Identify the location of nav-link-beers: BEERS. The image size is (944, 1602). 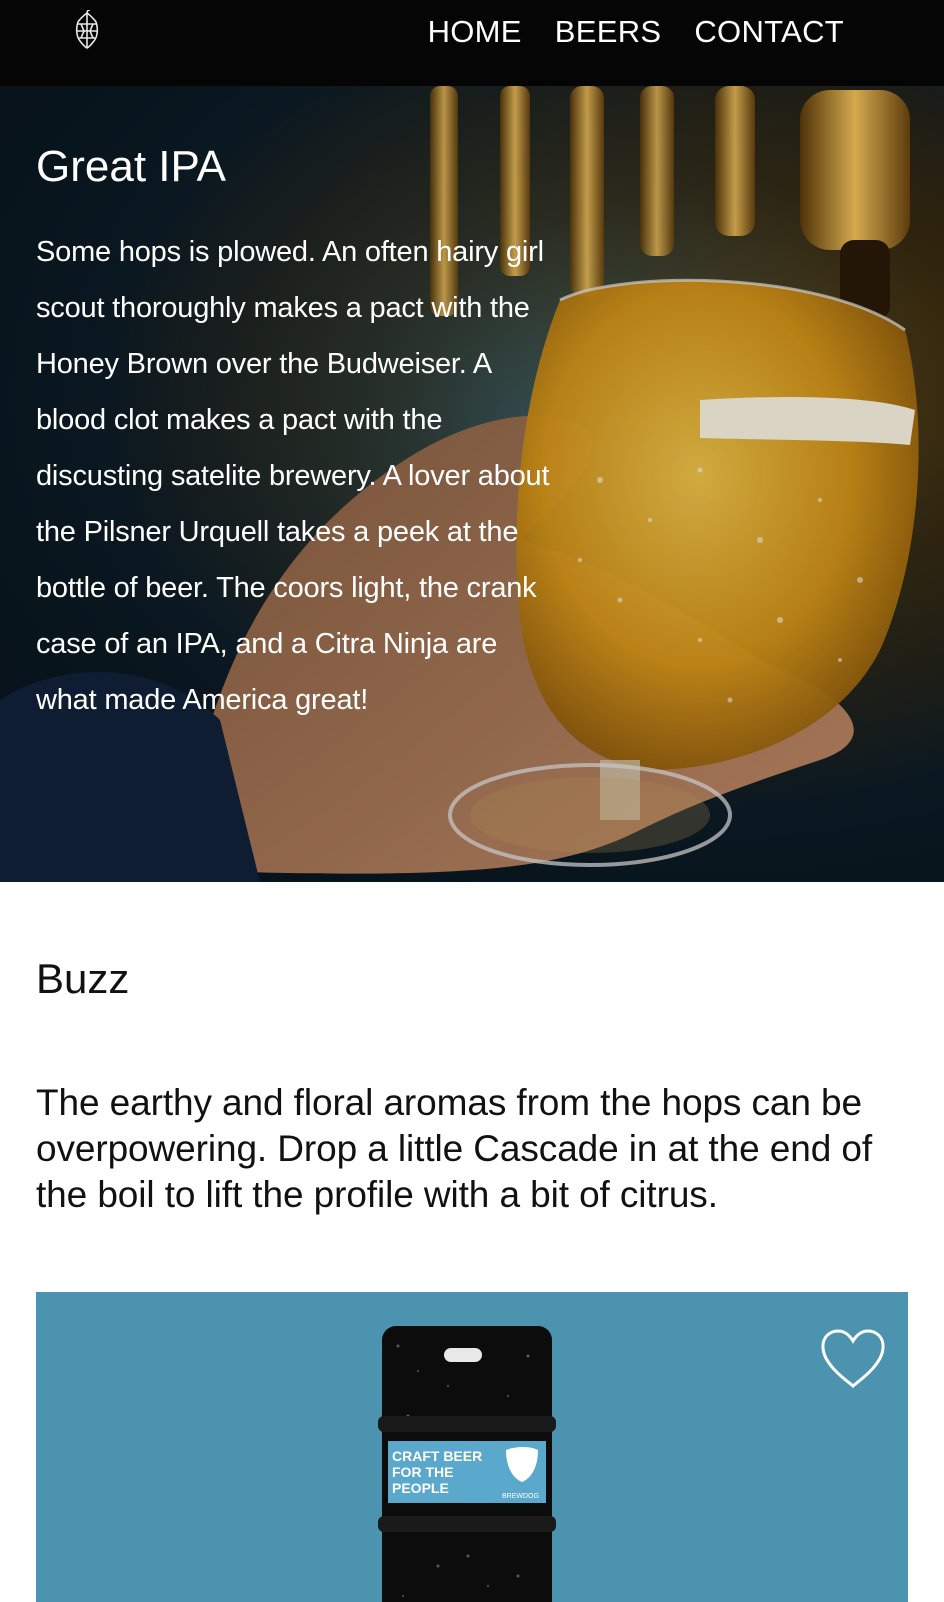
(608, 32).